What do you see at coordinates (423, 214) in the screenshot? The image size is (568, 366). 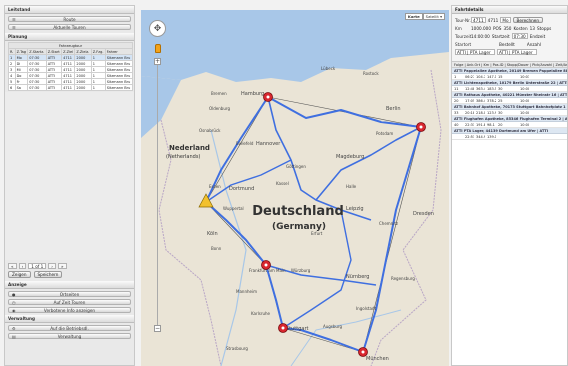 I see `map-label: Dresden` at bounding box center [423, 214].